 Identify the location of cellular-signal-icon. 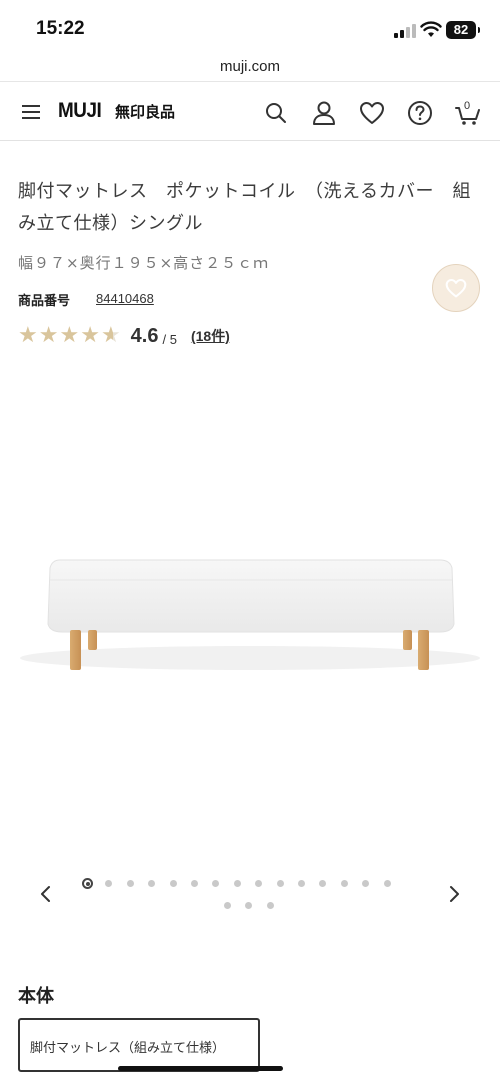
(405, 31).